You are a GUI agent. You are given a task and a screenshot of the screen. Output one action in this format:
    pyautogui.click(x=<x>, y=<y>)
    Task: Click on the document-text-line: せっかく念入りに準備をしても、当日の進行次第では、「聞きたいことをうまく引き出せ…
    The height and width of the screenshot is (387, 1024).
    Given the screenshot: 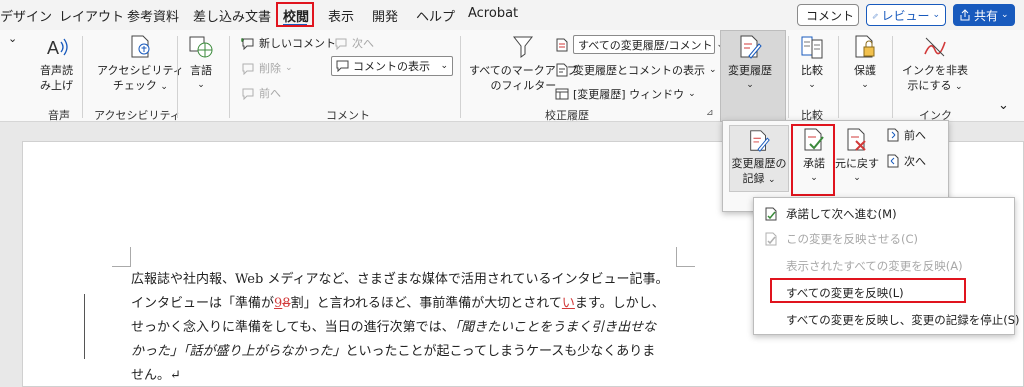 What is the action you would take?
    pyautogui.click(x=393, y=325)
    